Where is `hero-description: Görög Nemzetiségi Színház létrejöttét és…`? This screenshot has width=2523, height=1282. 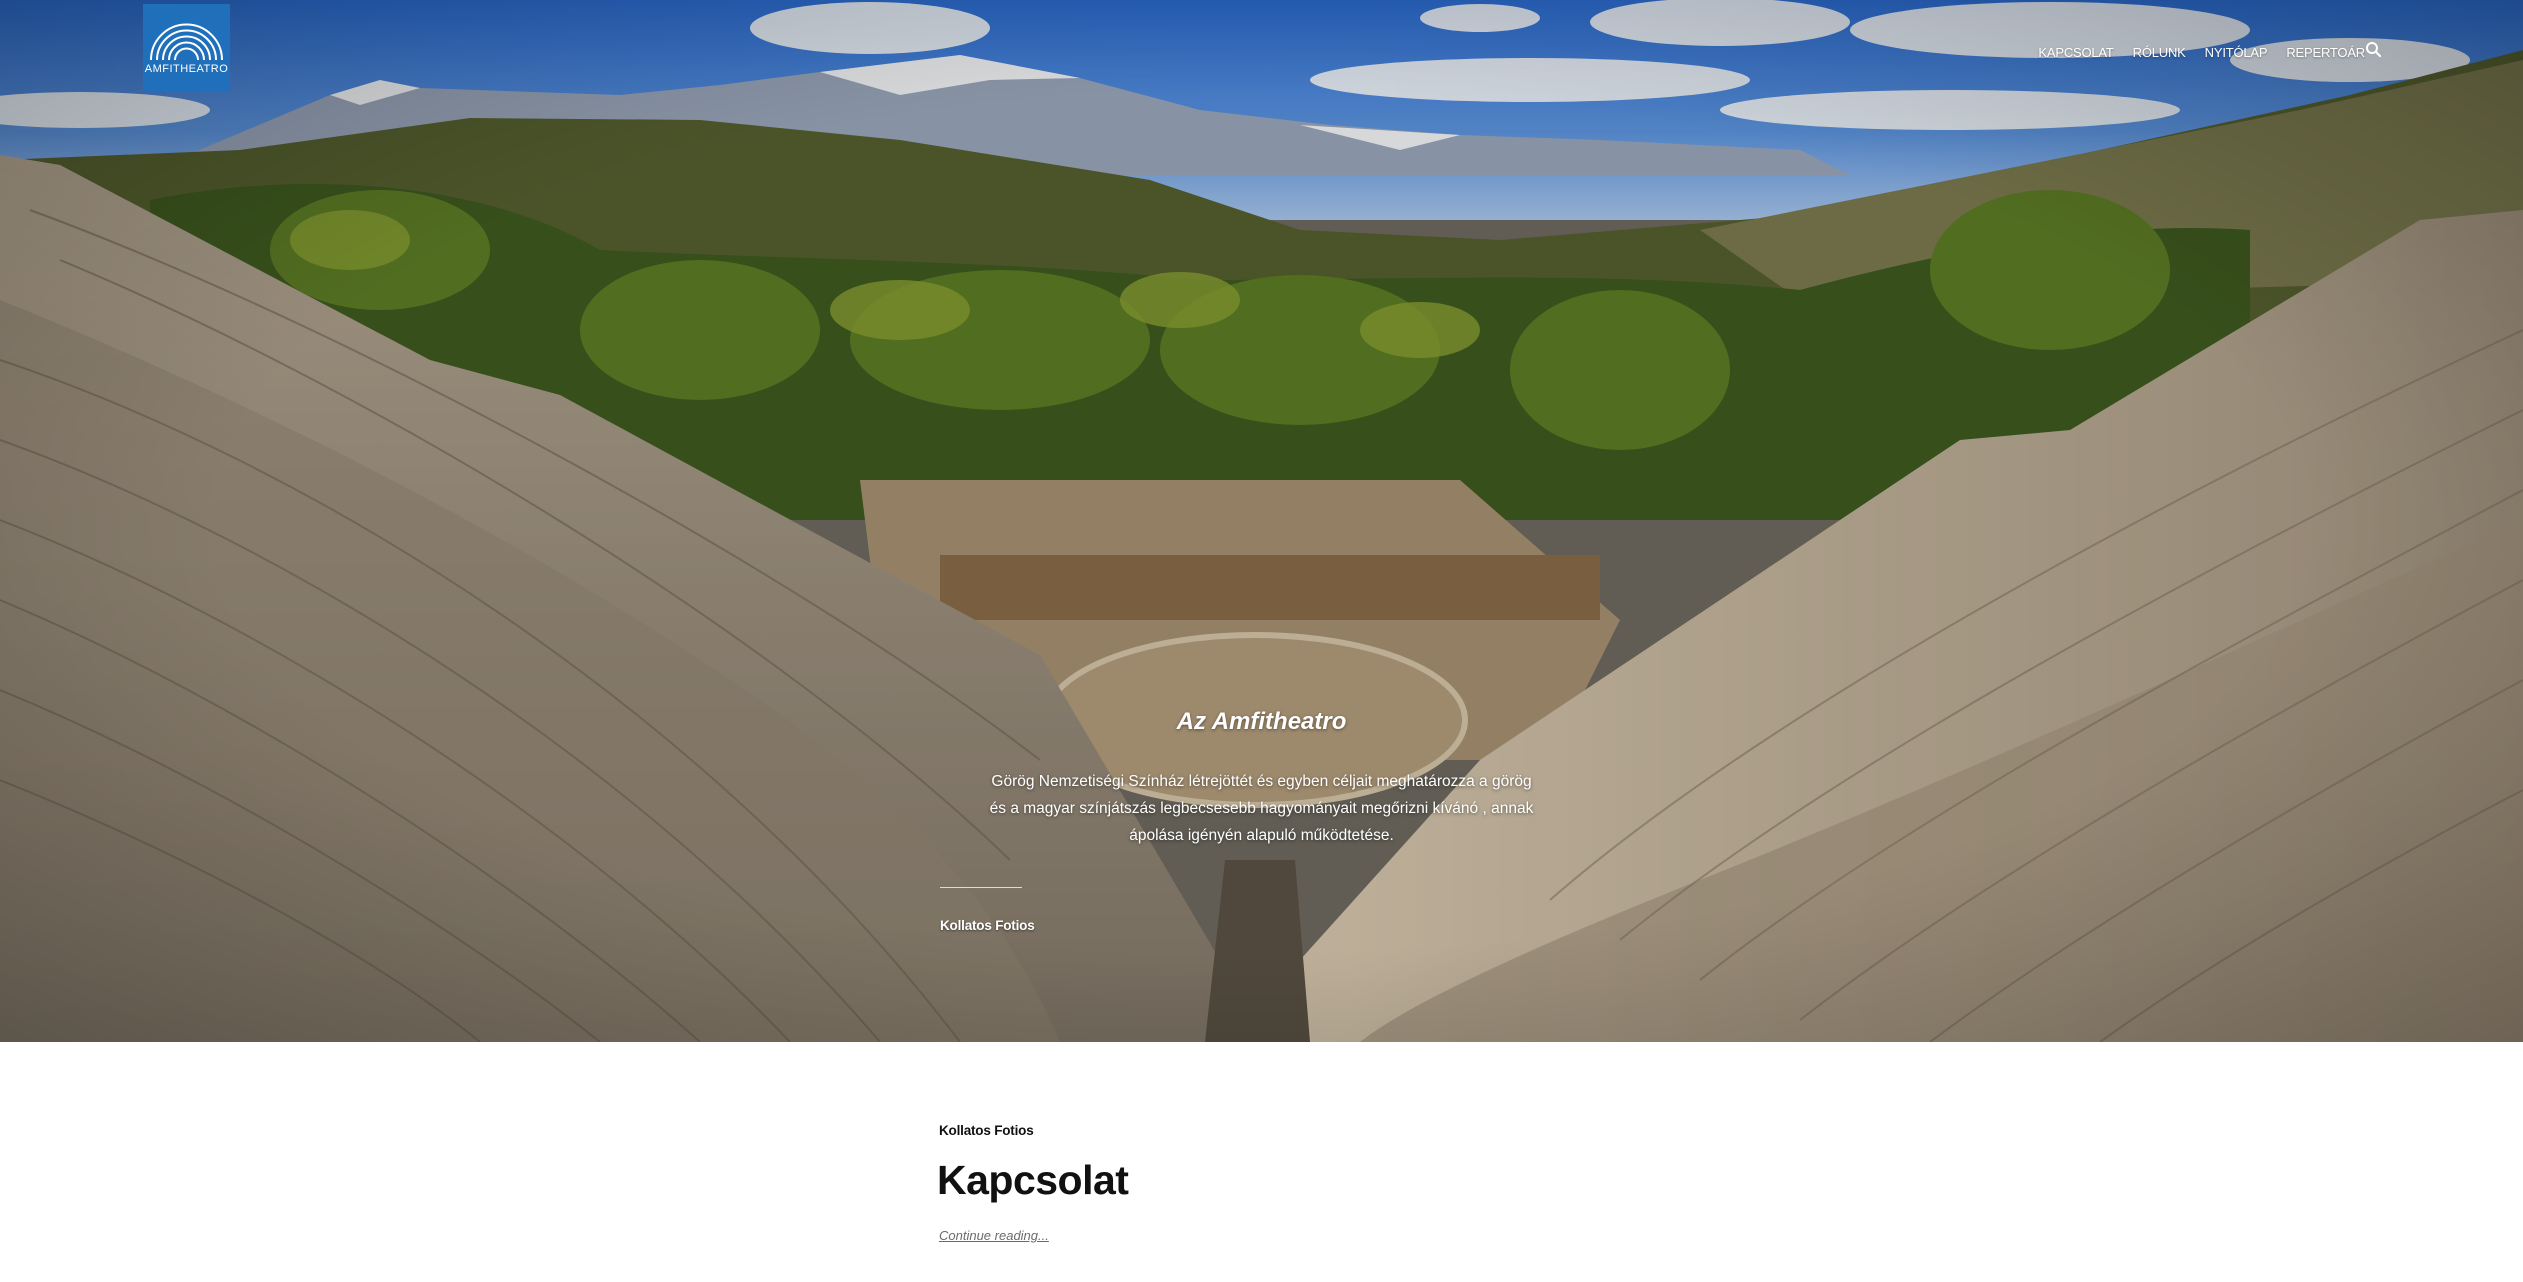 hero-description: Görög Nemzetiségi Színház létrejöttét és… is located at coordinates (1261, 808).